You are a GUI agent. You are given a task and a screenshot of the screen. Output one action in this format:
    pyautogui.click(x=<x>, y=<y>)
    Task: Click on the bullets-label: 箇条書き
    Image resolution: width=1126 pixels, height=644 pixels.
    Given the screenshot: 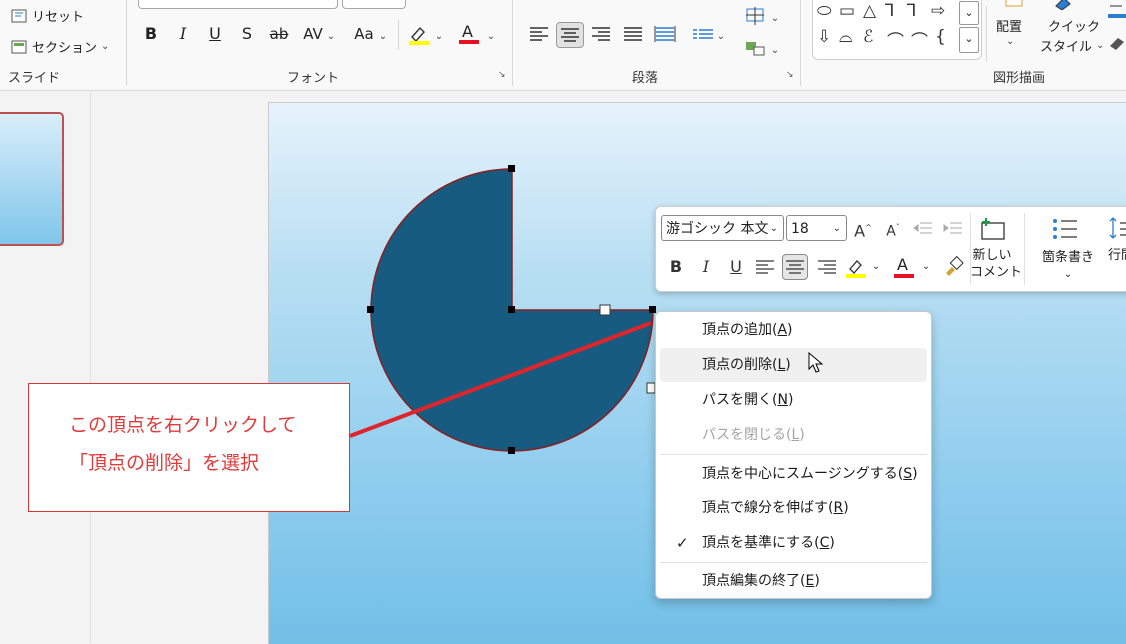 What is the action you would take?
    pyautogui.click(x=1067, y=257)
    